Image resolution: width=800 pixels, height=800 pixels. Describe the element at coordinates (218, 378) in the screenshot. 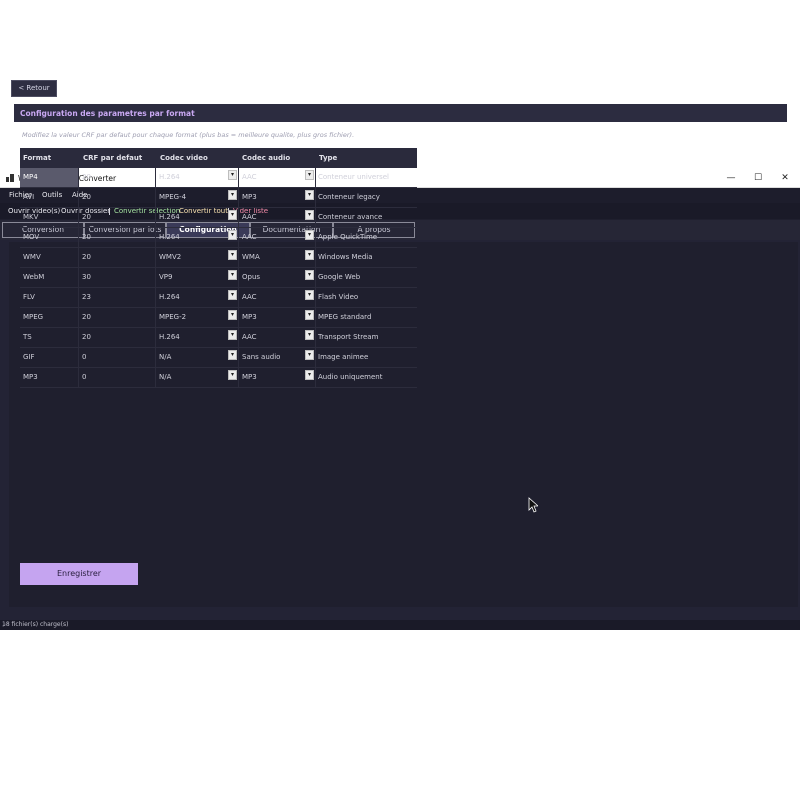

I see `table-row: MP3 0 N/A MP3 Audio uniquement ▾ ▾` at that location.